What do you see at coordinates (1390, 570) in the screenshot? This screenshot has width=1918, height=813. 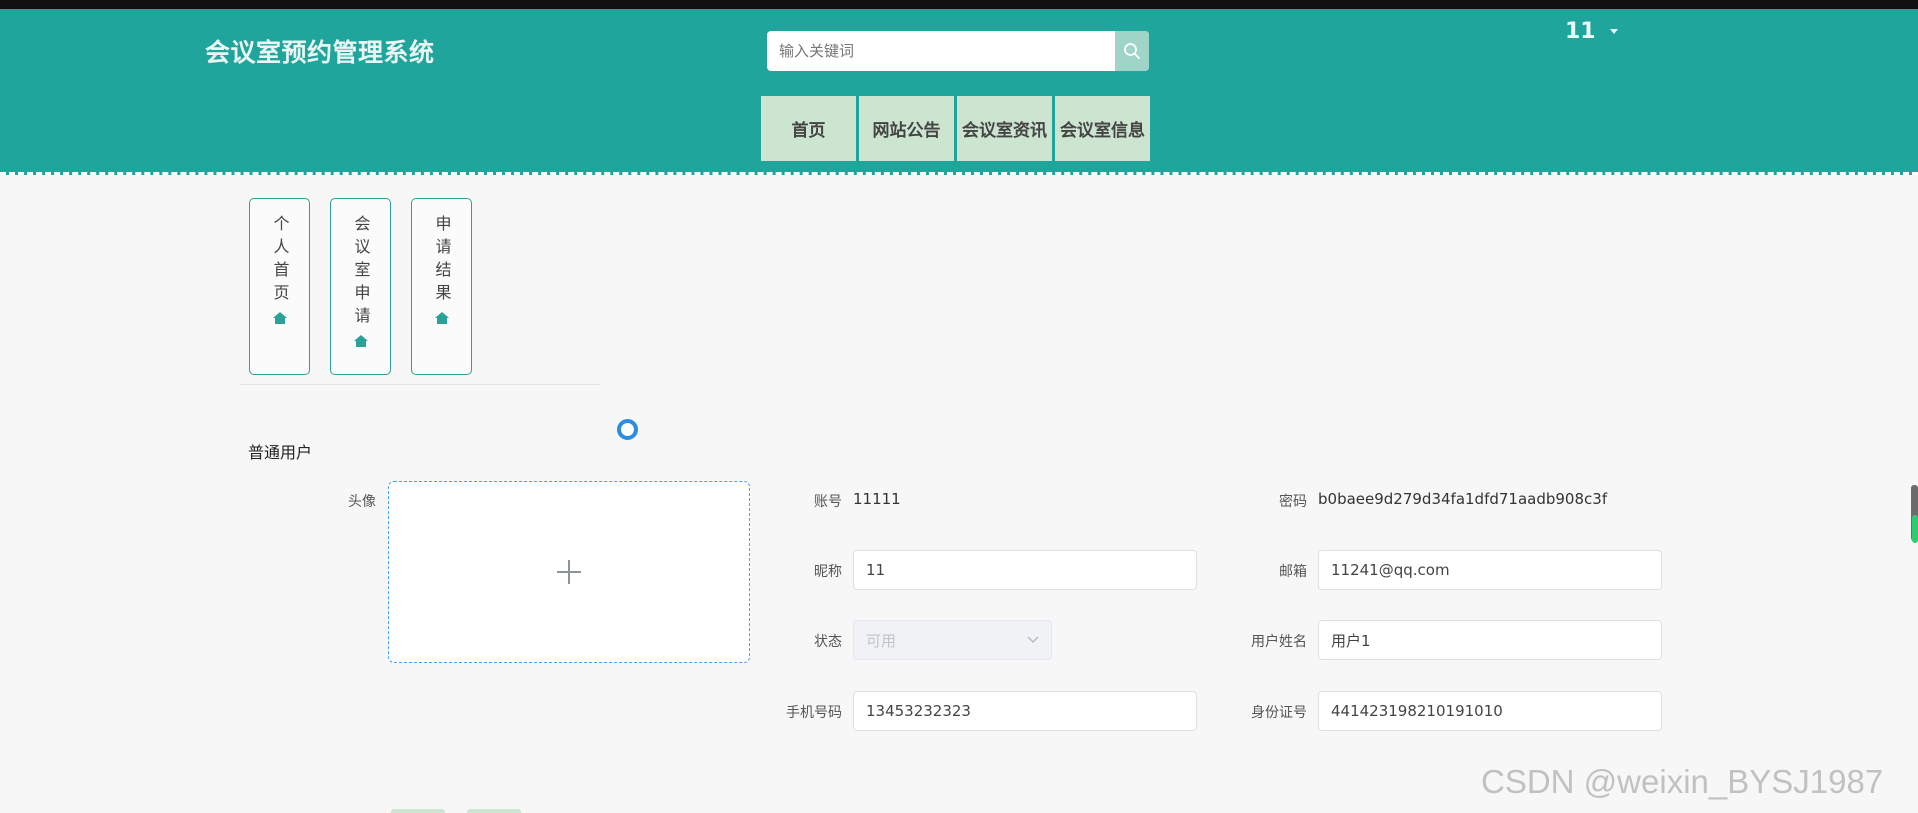 I see `email-value: 11241@qq.com` at bounding box center [1390, 570].